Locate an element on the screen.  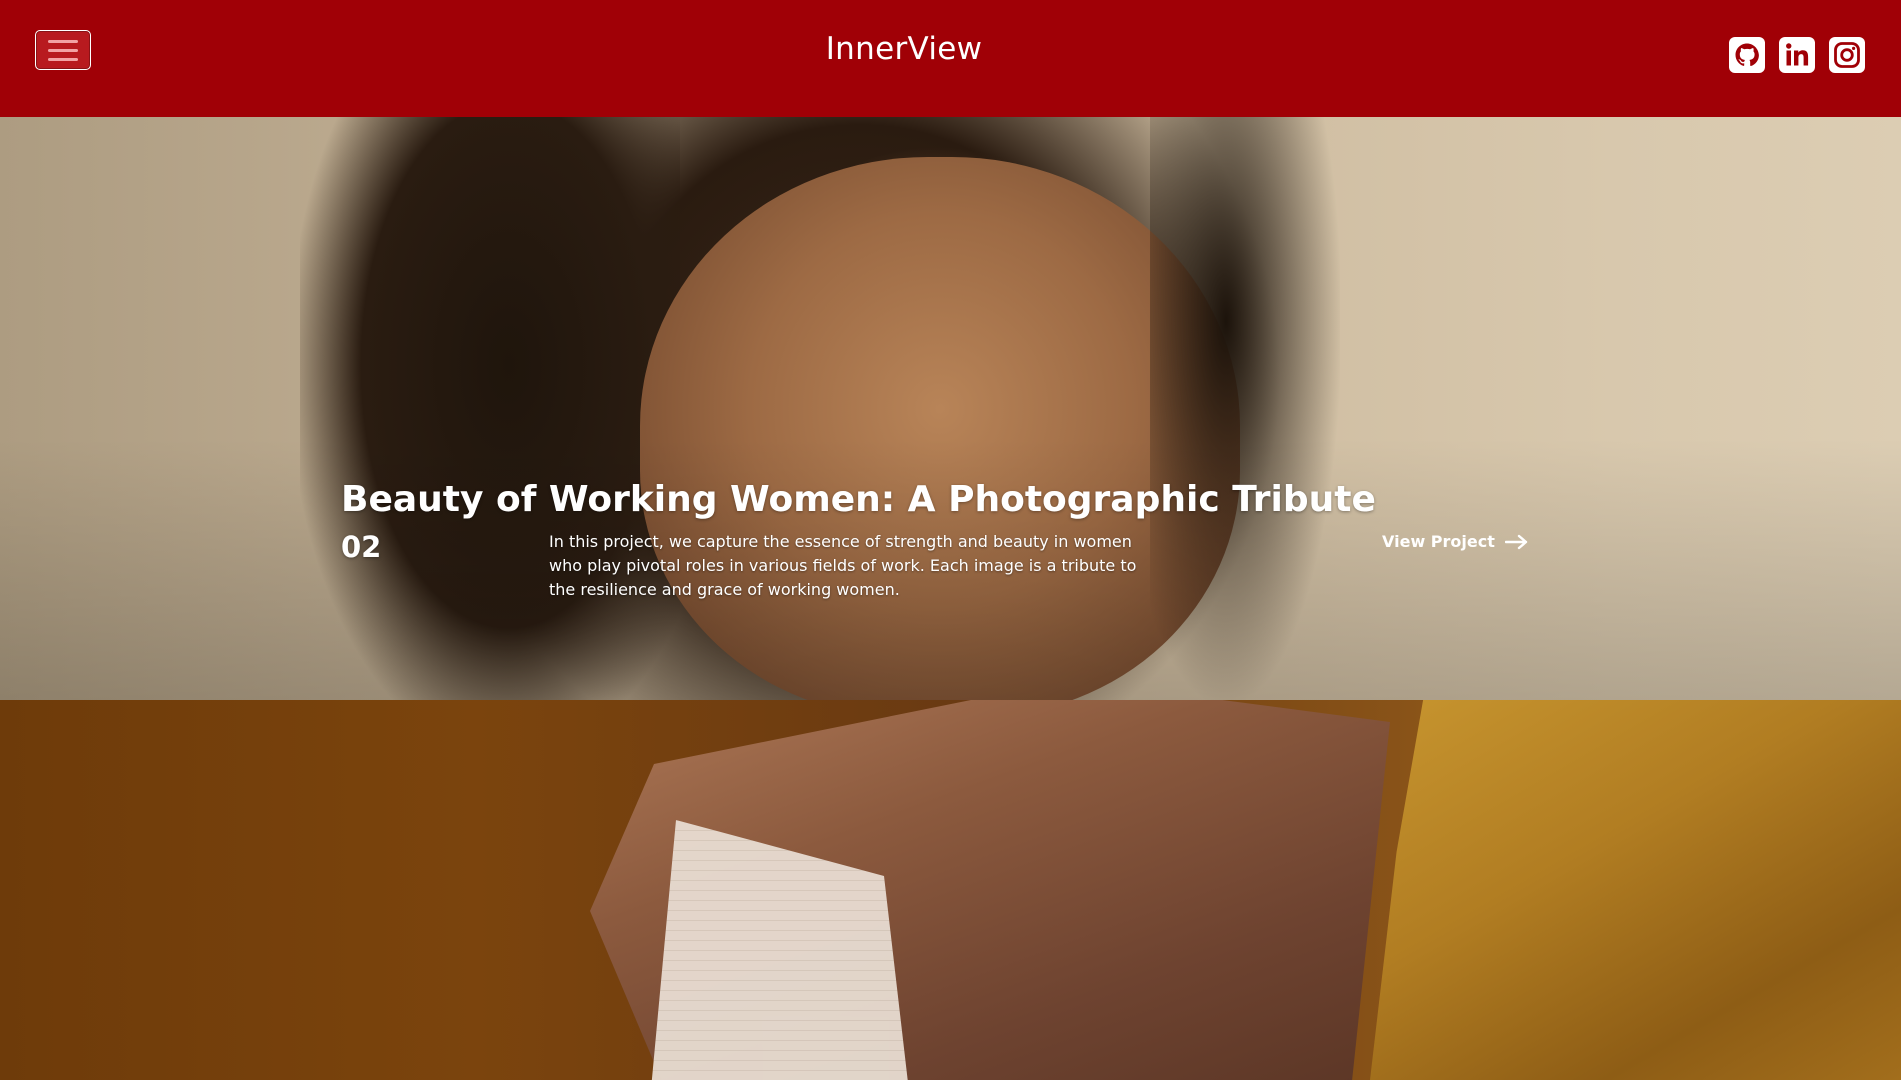
github-link is located at coordinates (1747, 55).